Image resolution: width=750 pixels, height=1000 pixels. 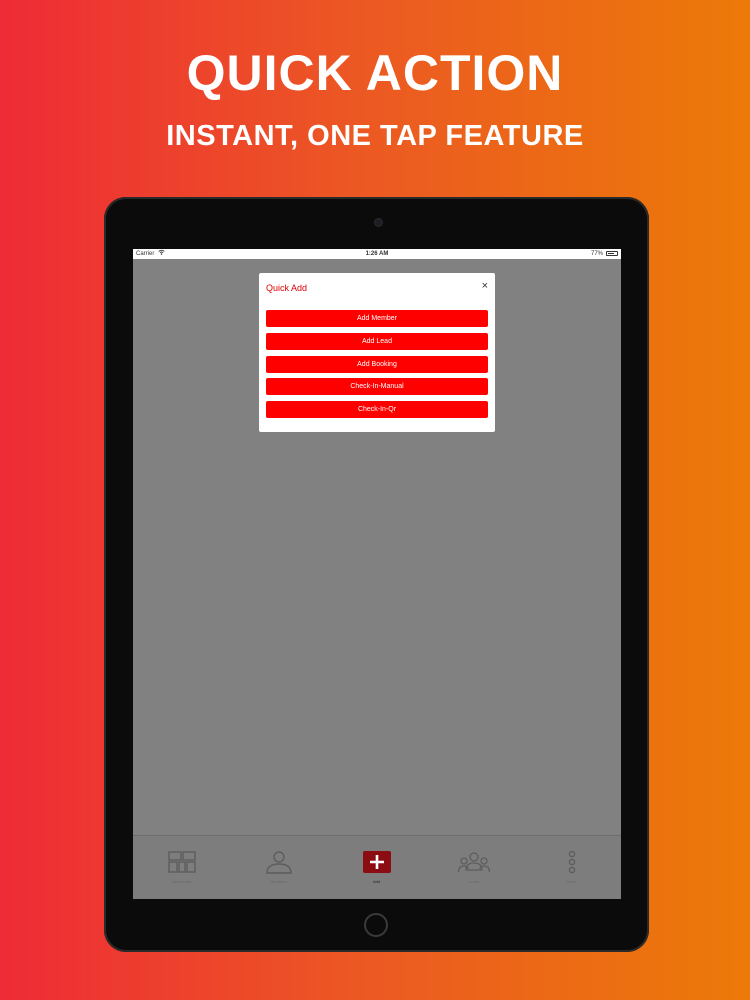 What do you see at coordinates (182, 862) in the screenshot?
I see `dashboard-icon` at bounding box center [182, 862].